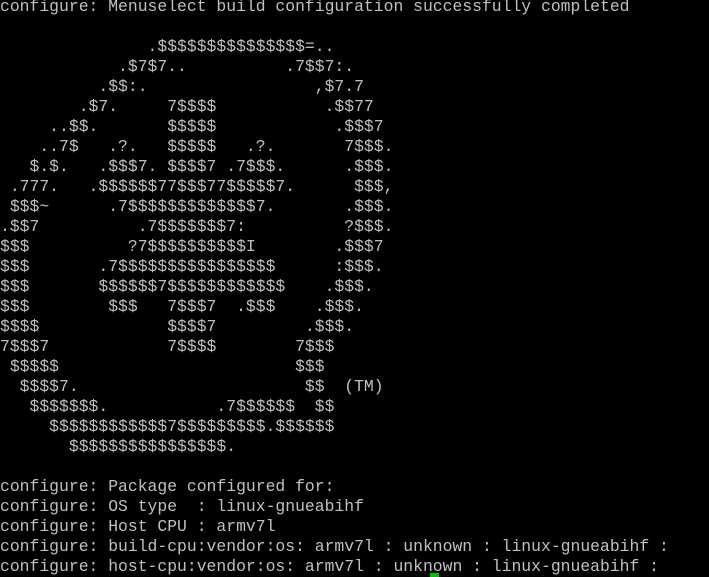 Image resolution: width=709 pixels, height=577 pixels. I want to click on ascii-art-line: $$$ $$$$$$7$$$$$$$$$$$$ .$$$., so click(187, 286).